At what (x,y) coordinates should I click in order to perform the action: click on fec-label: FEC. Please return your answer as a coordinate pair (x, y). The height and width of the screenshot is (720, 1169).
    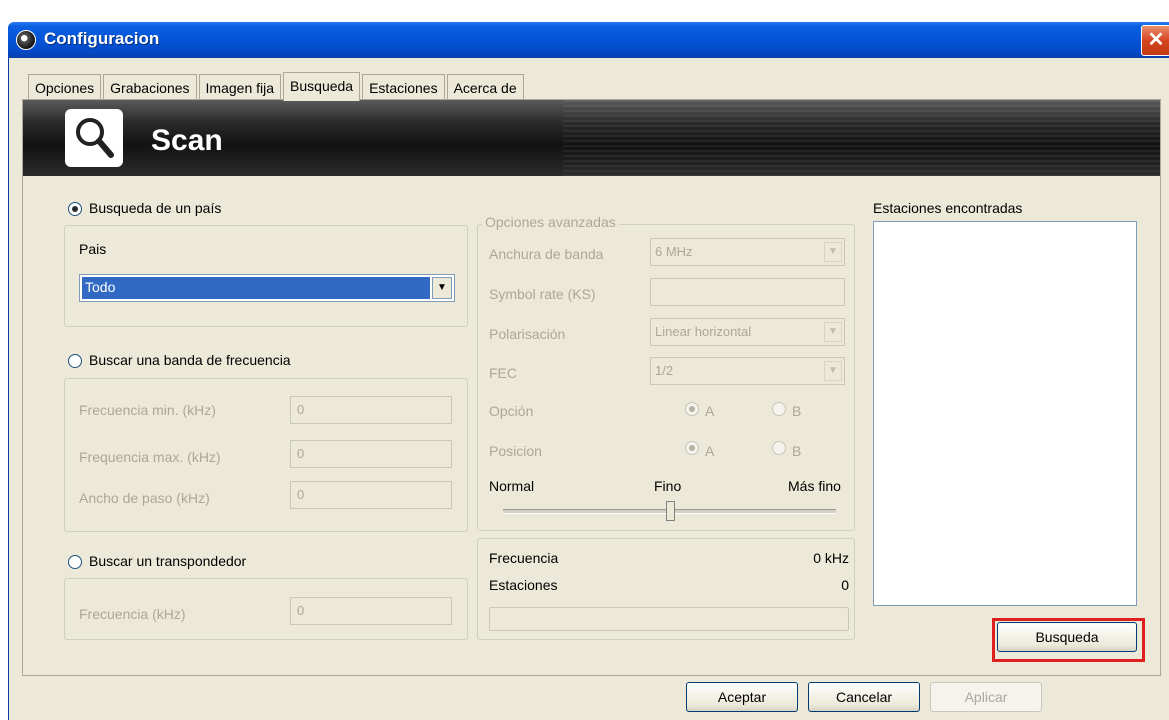
    Looking at the image, I should click on (503, 373).